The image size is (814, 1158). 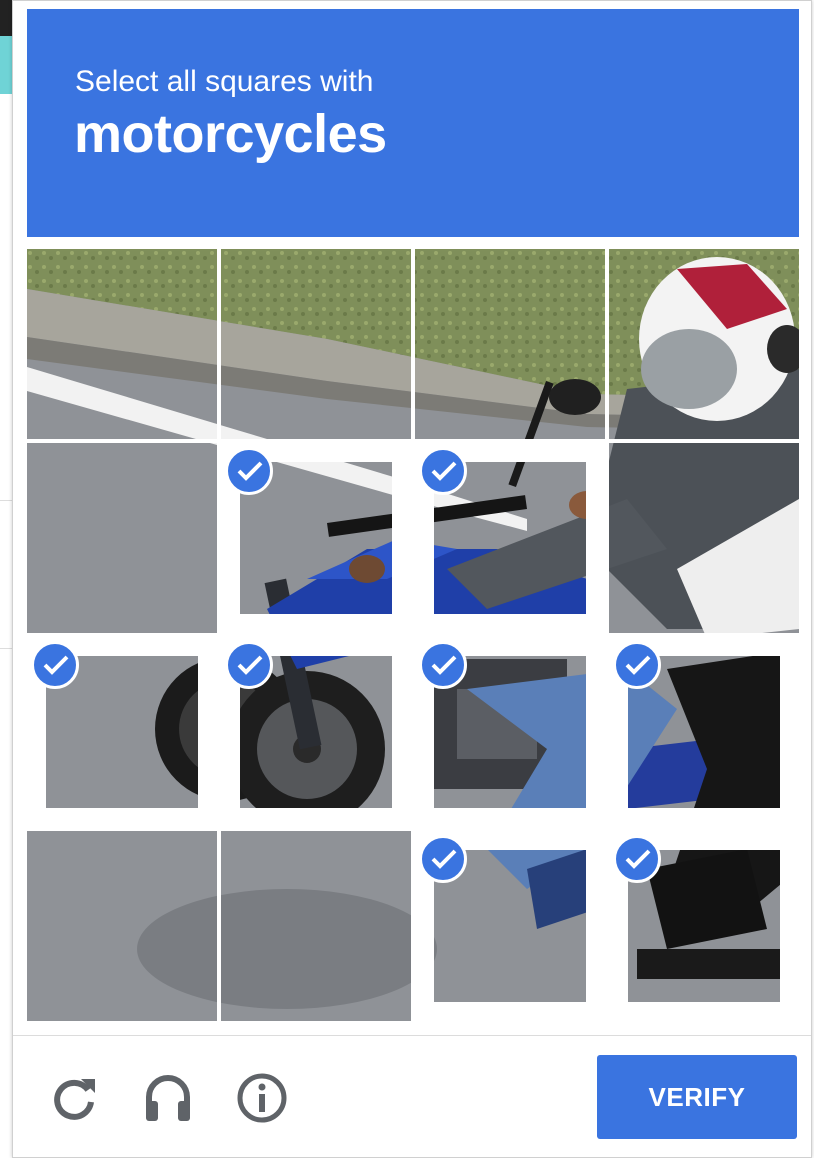 What do you see at coordinates (412, 1035) in the screenshot?
I see `footer-divider` at bounding box center [412, 1035].